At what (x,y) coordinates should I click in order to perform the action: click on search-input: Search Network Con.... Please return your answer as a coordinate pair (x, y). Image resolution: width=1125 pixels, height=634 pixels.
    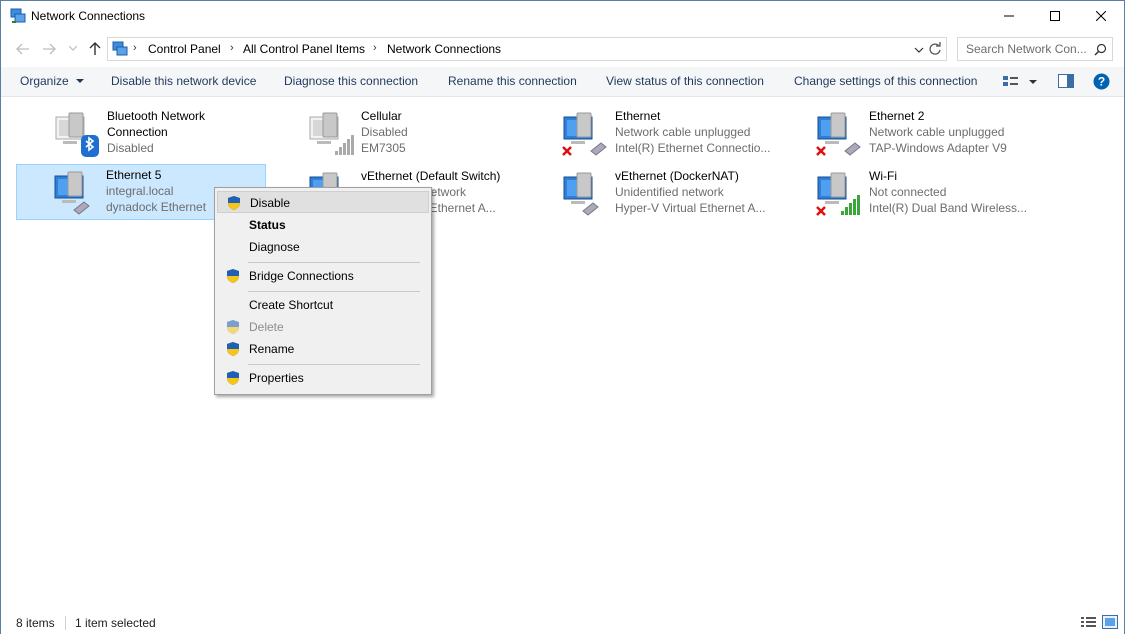
    Looking at the image, I should click on (1035, 49).